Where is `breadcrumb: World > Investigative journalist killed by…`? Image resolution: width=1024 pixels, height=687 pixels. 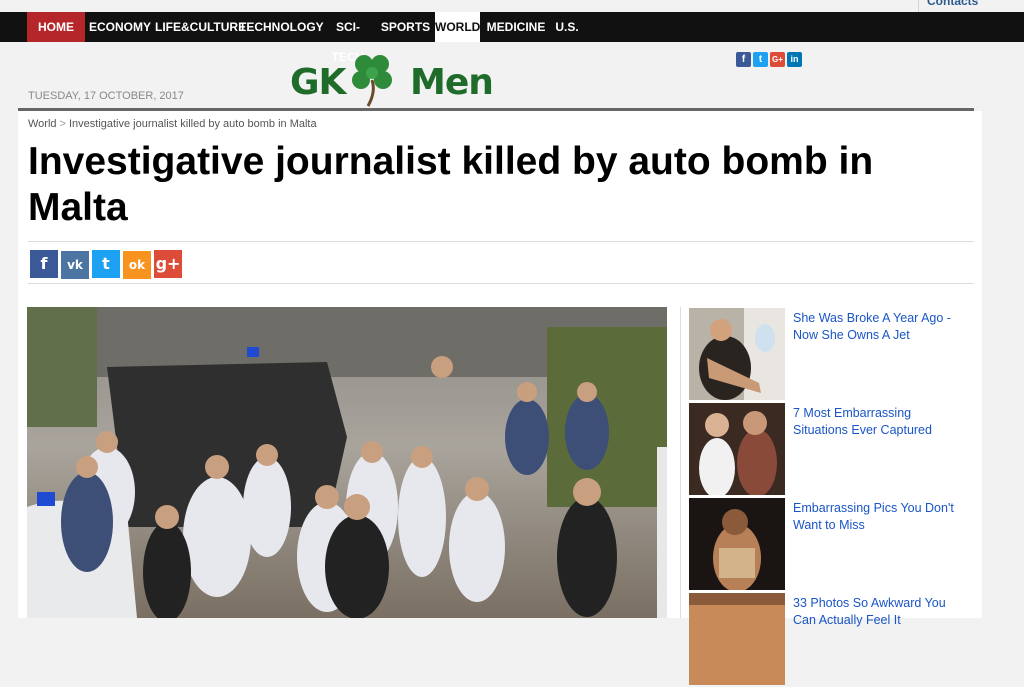 breadcrumb: World > Investigative journalist killed by… is located at coordinates (172, 124).